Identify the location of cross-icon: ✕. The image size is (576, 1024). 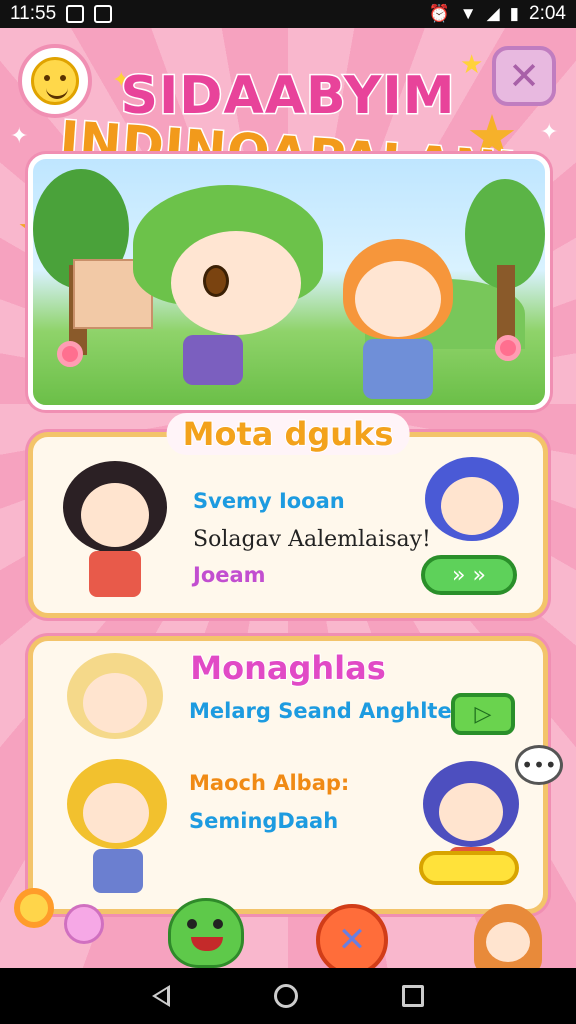
(352, 940).